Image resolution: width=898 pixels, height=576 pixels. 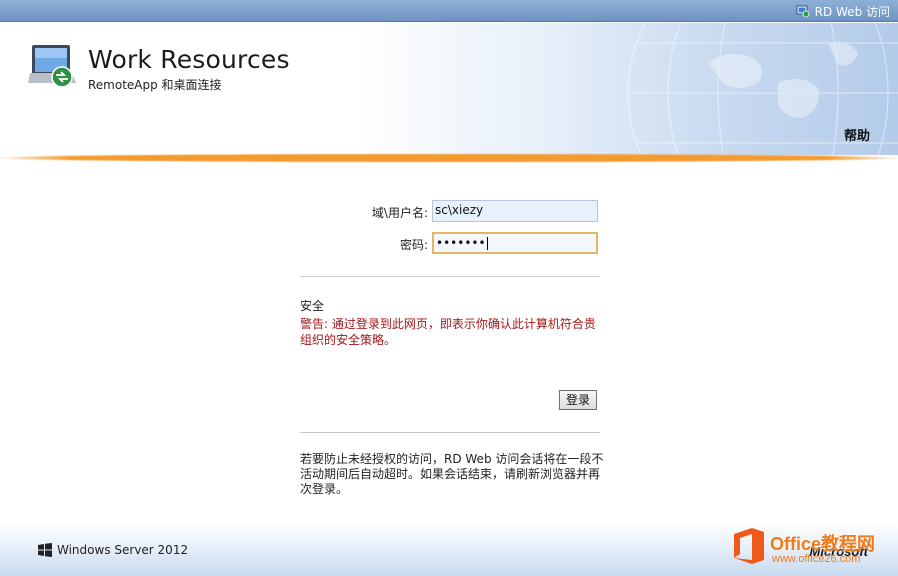 What do you see at coordinates (515, 243) in the screenshot?
I see `password-field: •••••••` at bounding box center [515, 243].